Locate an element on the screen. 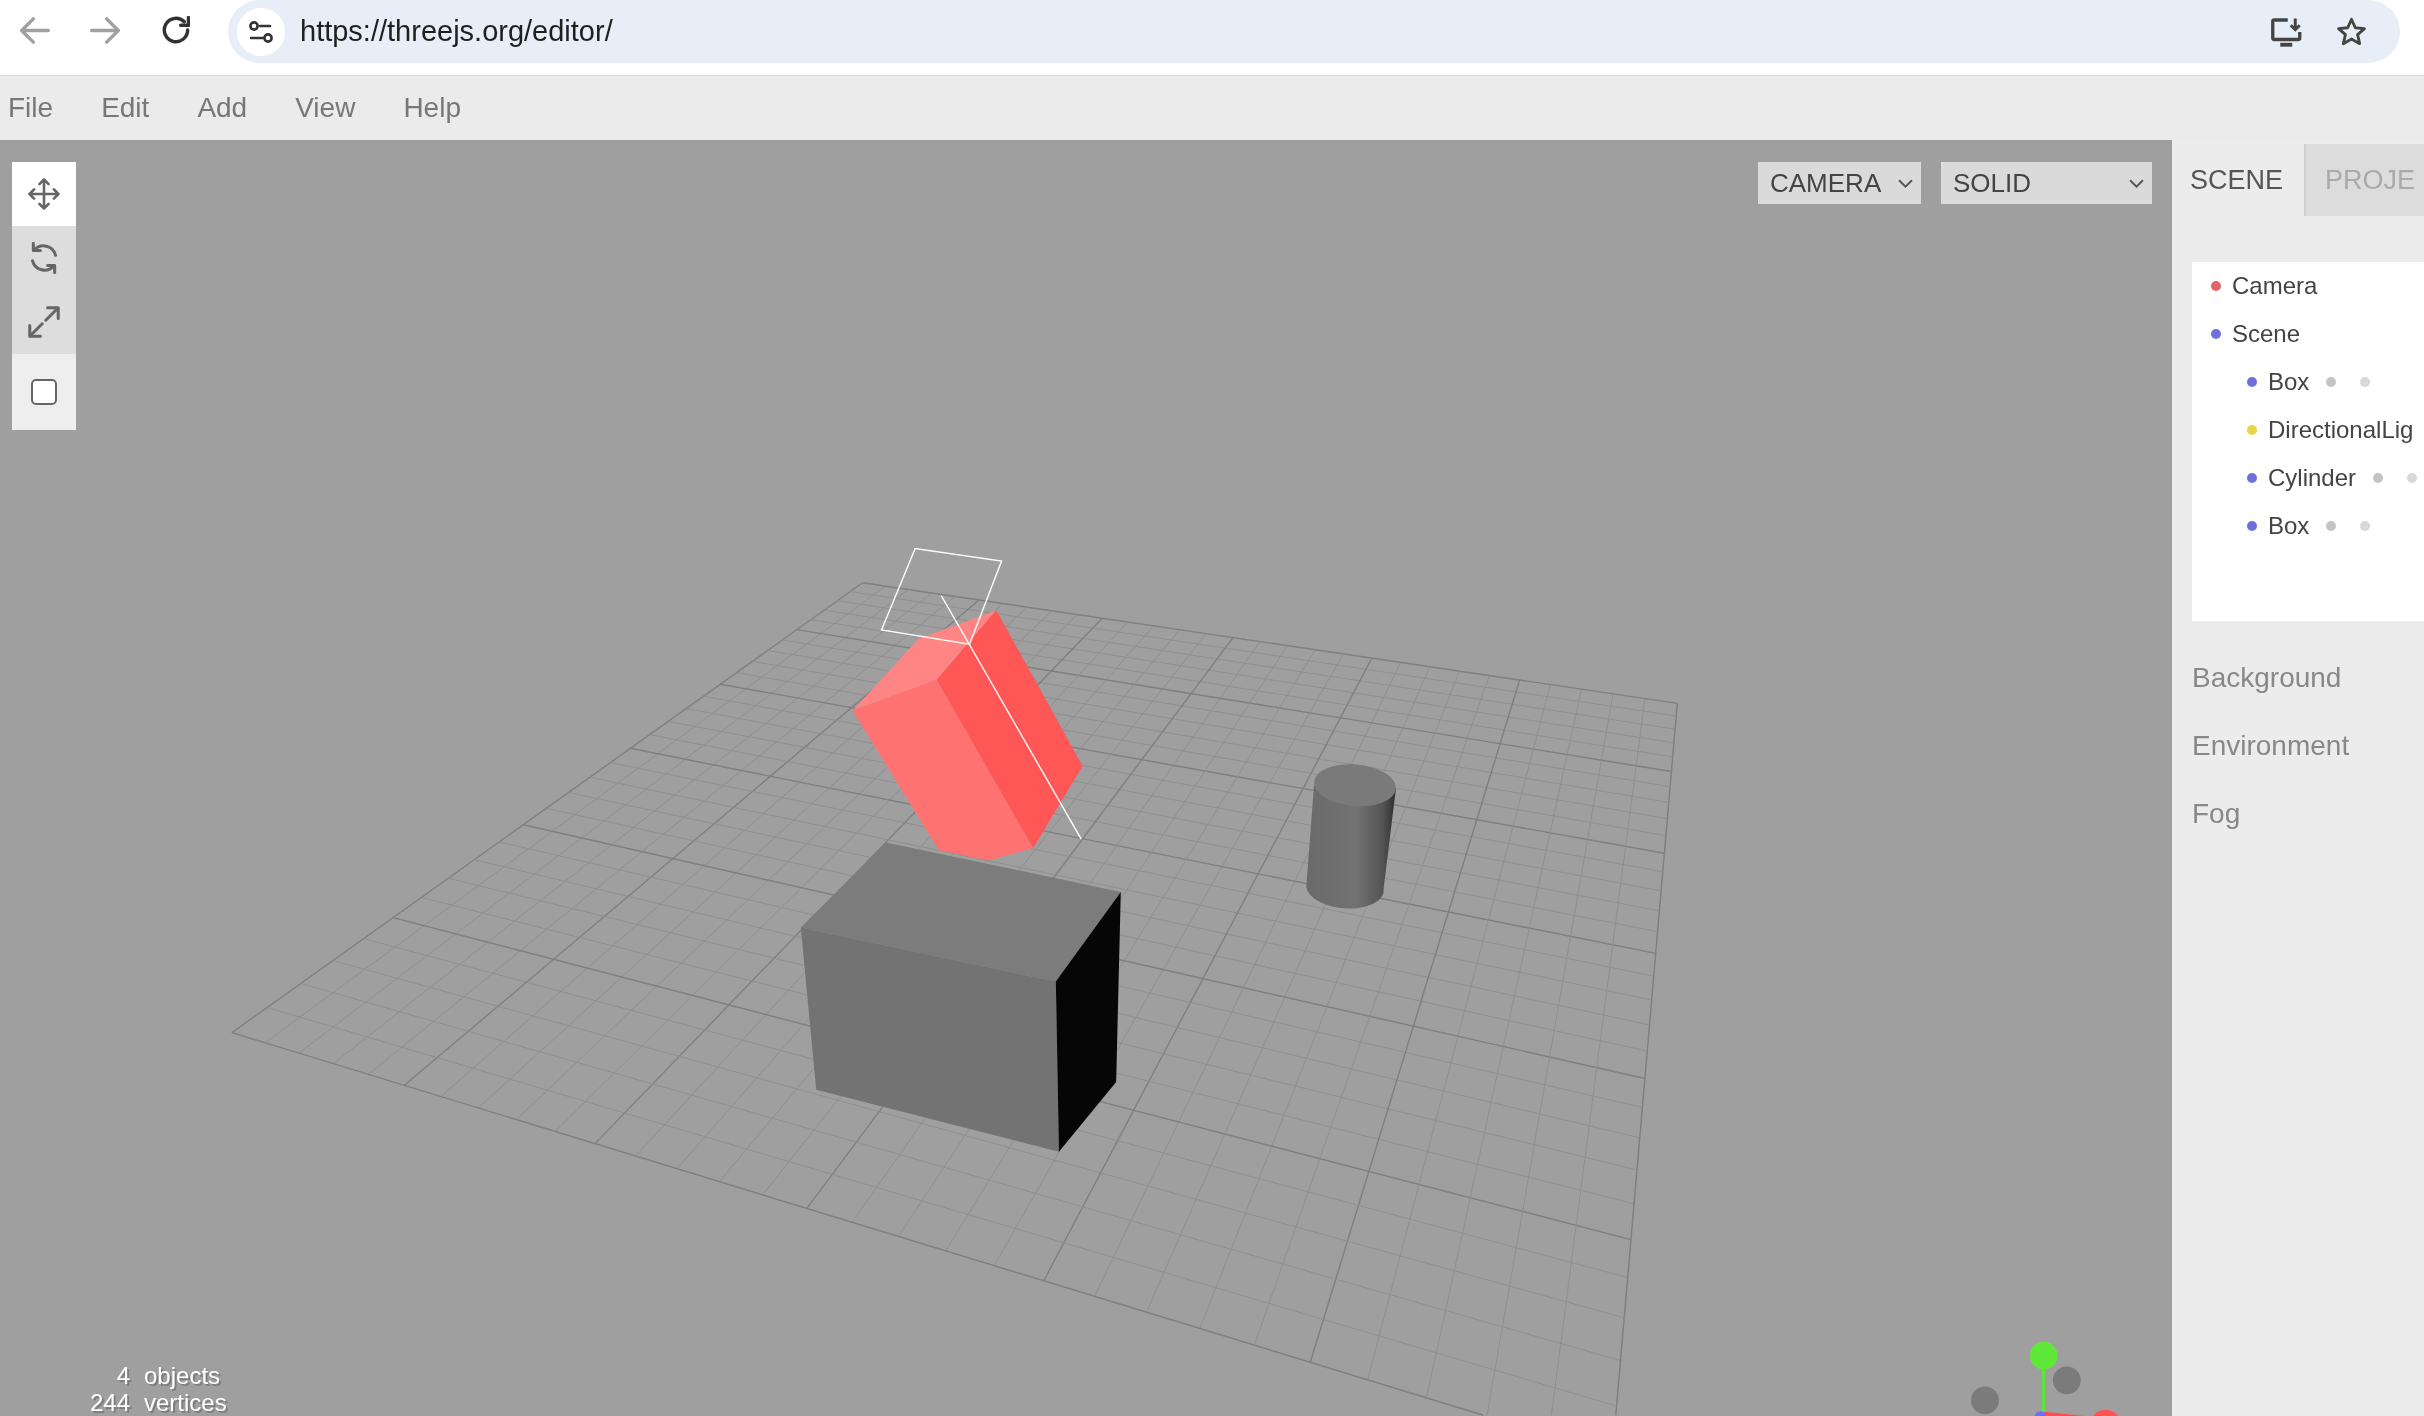  outliner-item: Camera is located at coordinates (2275, 286).